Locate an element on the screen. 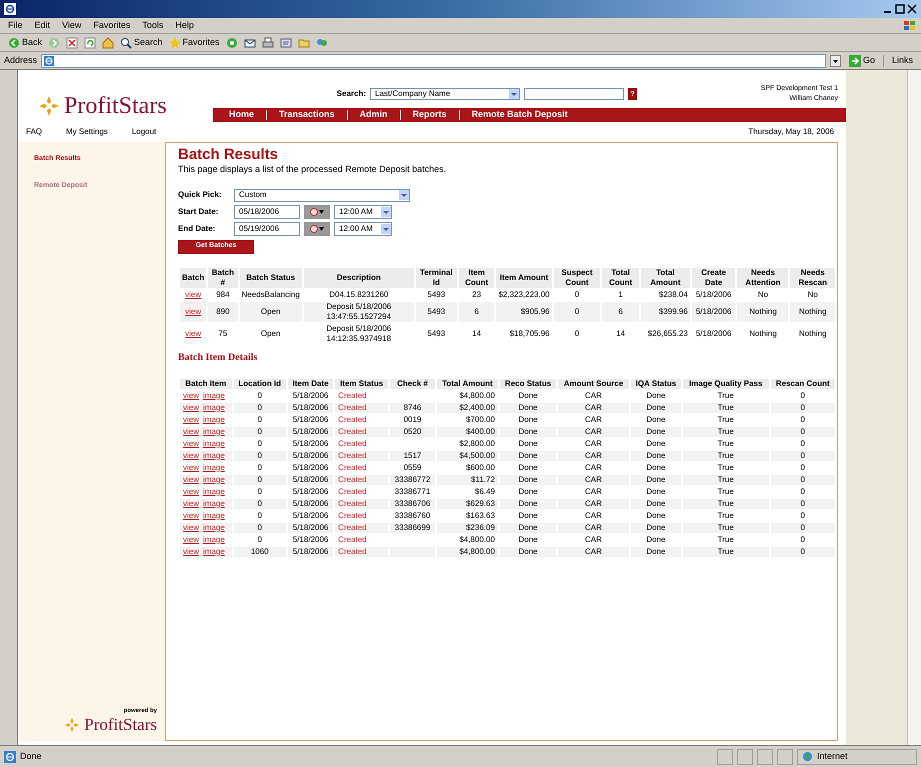 This screenshot has width=921, height=767. folder-icon is located at coordinates (304, 42).